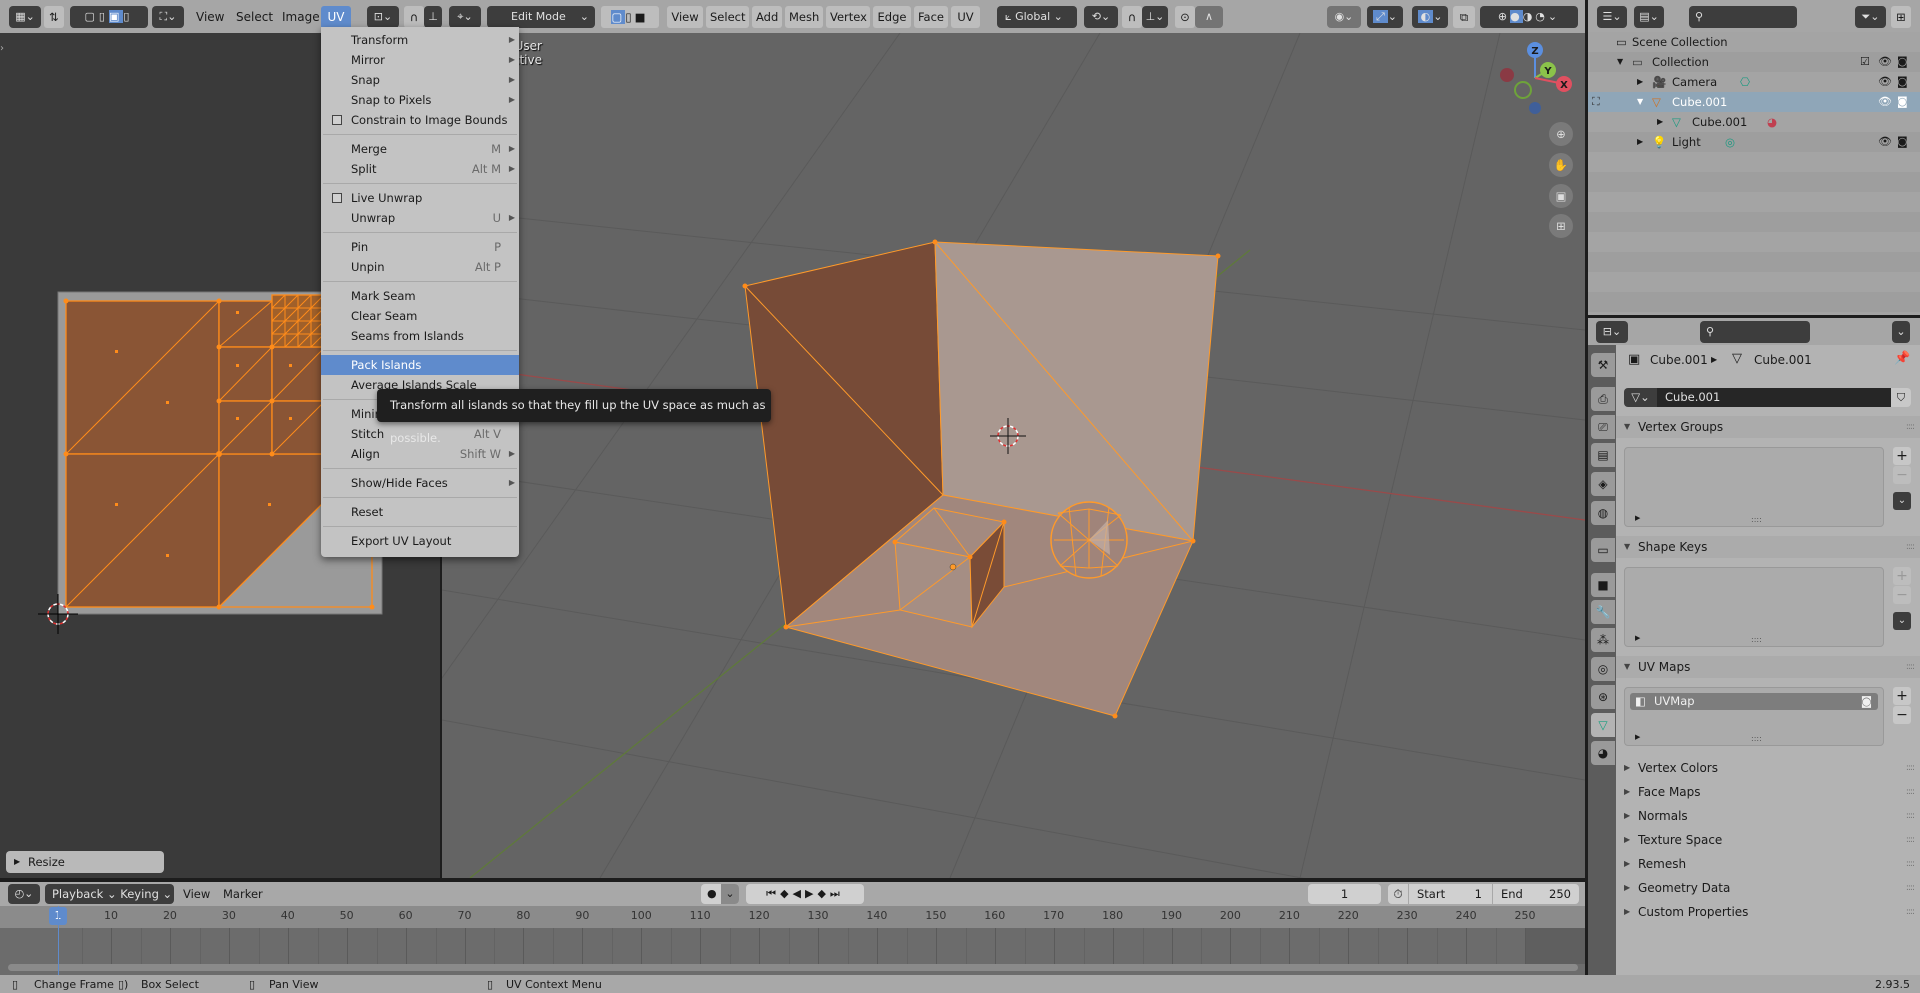 The width and height of the screenshot is (1920, 993). I want to click on menu-item-merge: Merge M ▶, so click(420, 149).